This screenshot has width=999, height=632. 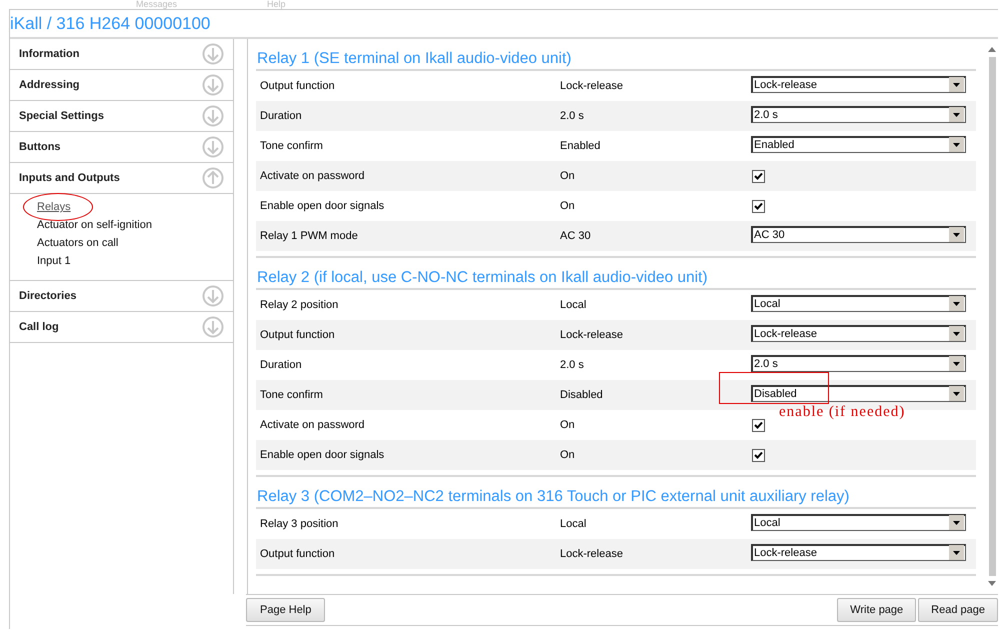 What do you see at coordinates (47, 296) in the screenshot?
I see `section-label: Directories` at bounding box center [47, 296].